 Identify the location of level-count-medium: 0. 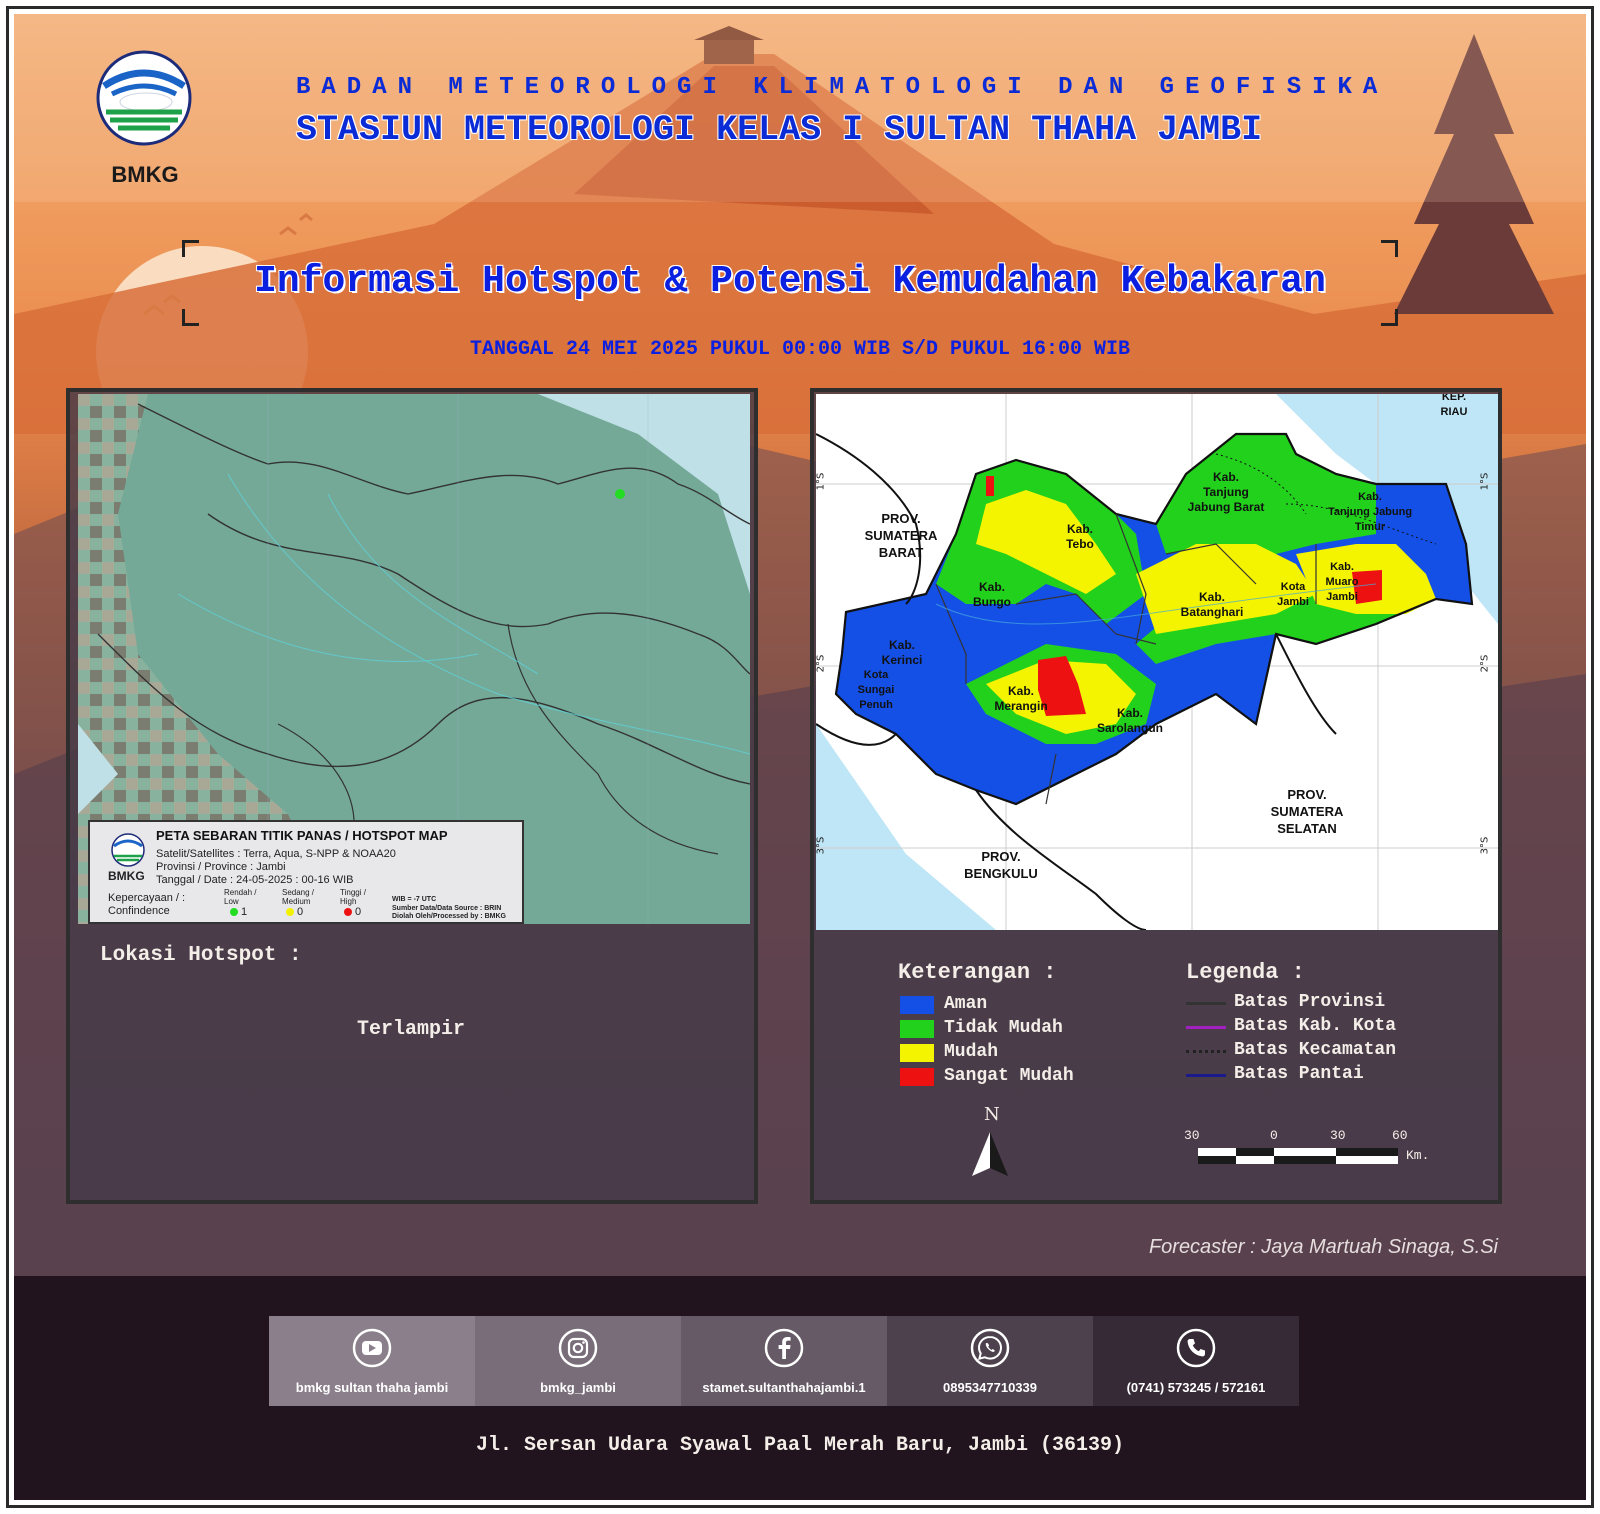
(294, 912).